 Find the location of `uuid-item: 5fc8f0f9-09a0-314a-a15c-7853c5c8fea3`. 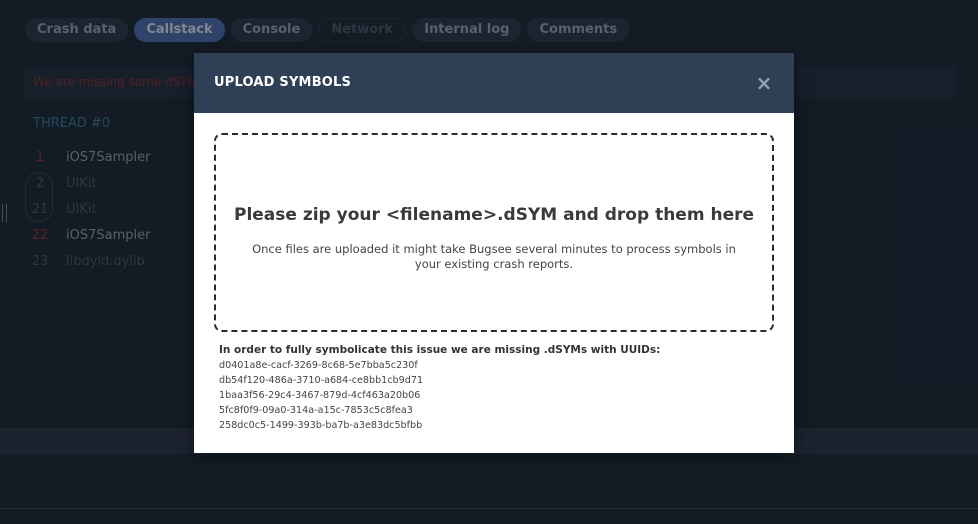

uuid-item: 5fc8f0f9-09a0-314a-a15c-7853c5c8fea3 is located at coordinates (316, 410).